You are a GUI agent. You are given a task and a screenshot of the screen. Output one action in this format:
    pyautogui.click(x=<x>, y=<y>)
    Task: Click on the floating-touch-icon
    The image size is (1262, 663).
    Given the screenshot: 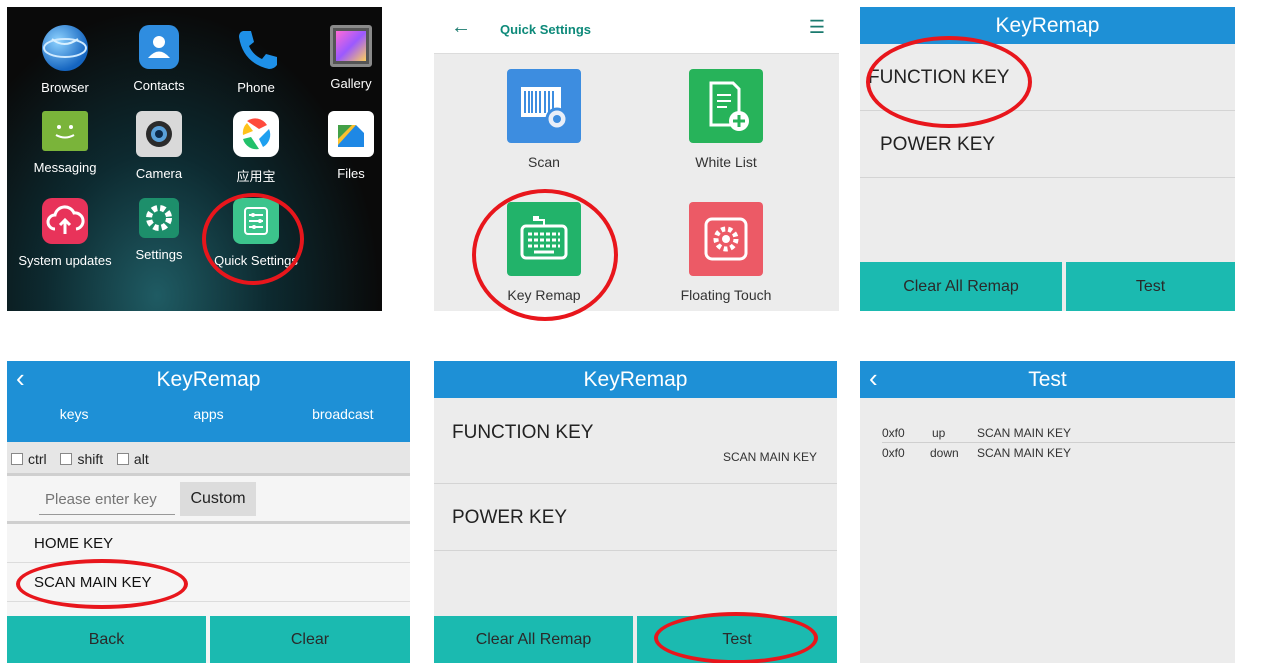 What is the action you would take?
    pyautogui.click(x=726, y=239)
    